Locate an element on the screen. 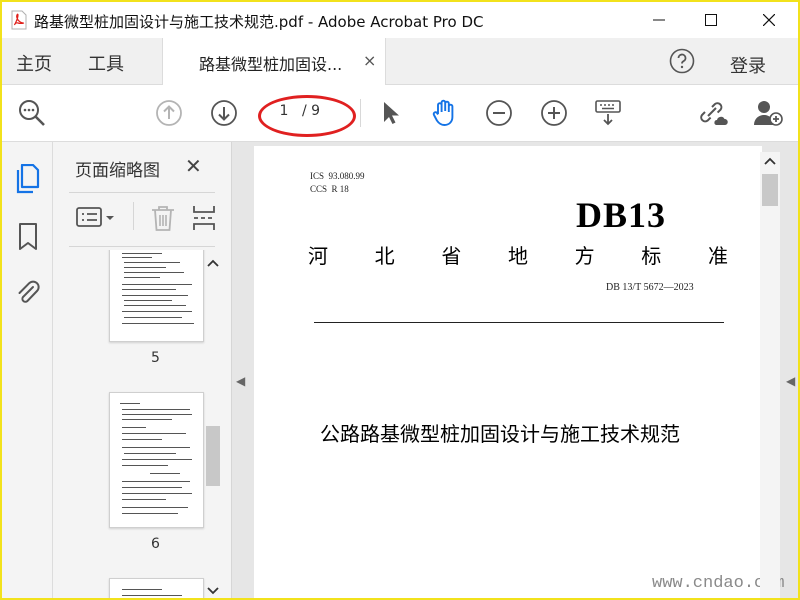 This screenshot has width=800, height=600. delete-page-button is located at coordinates (163, 218).